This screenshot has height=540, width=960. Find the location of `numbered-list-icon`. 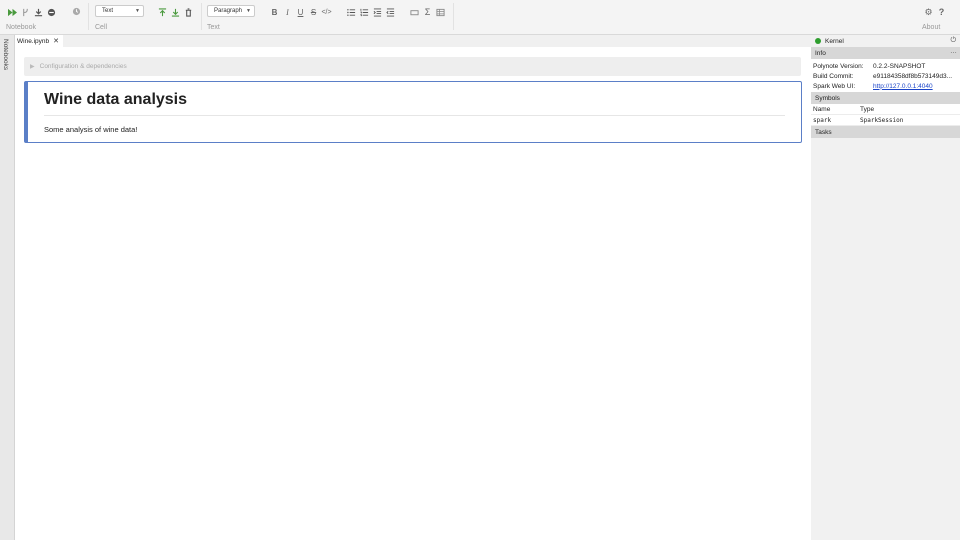

numbered-list-icon is located at coordinates (364, 12).